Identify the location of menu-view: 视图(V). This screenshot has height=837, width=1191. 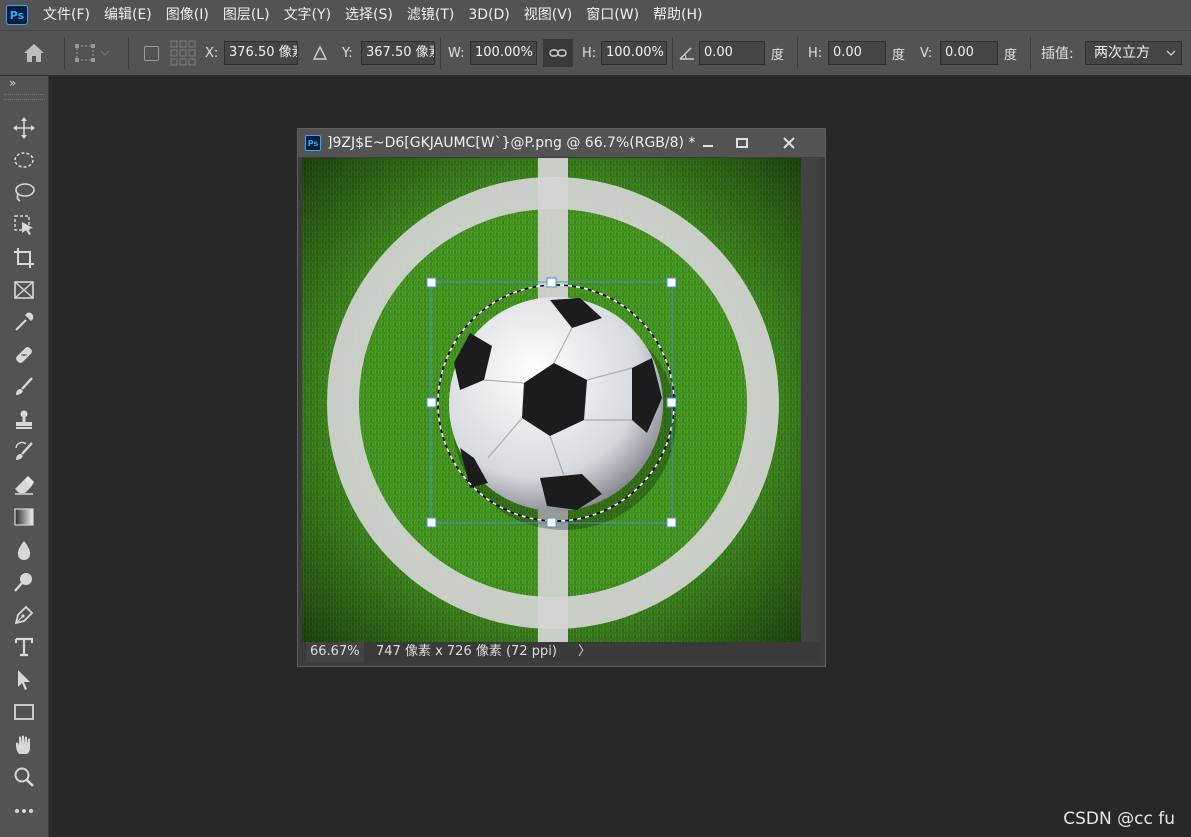
(548, 15).